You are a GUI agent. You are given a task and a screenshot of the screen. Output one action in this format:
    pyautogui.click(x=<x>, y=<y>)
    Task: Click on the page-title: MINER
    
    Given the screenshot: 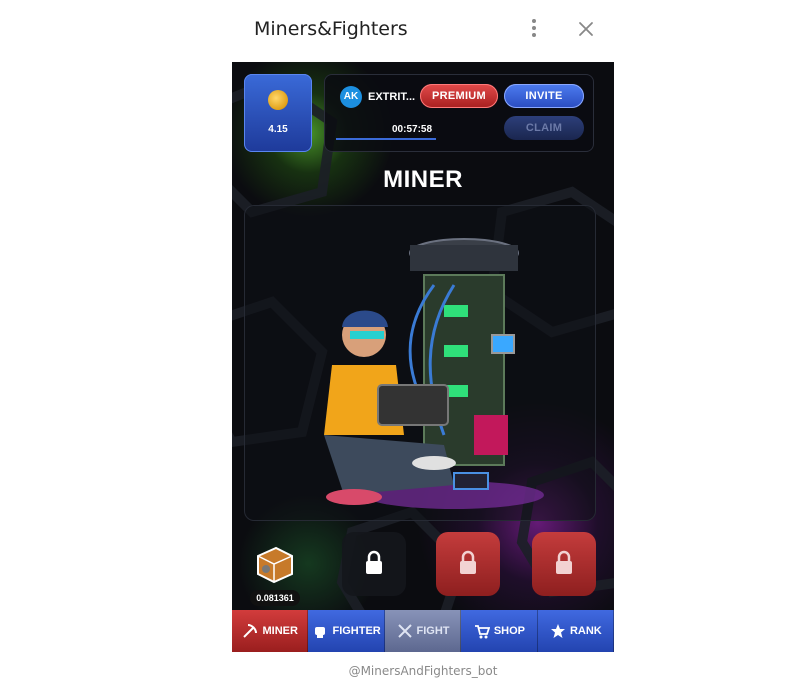 What is the action you would take?
    pyautogui.click(x=423, y=179)
    